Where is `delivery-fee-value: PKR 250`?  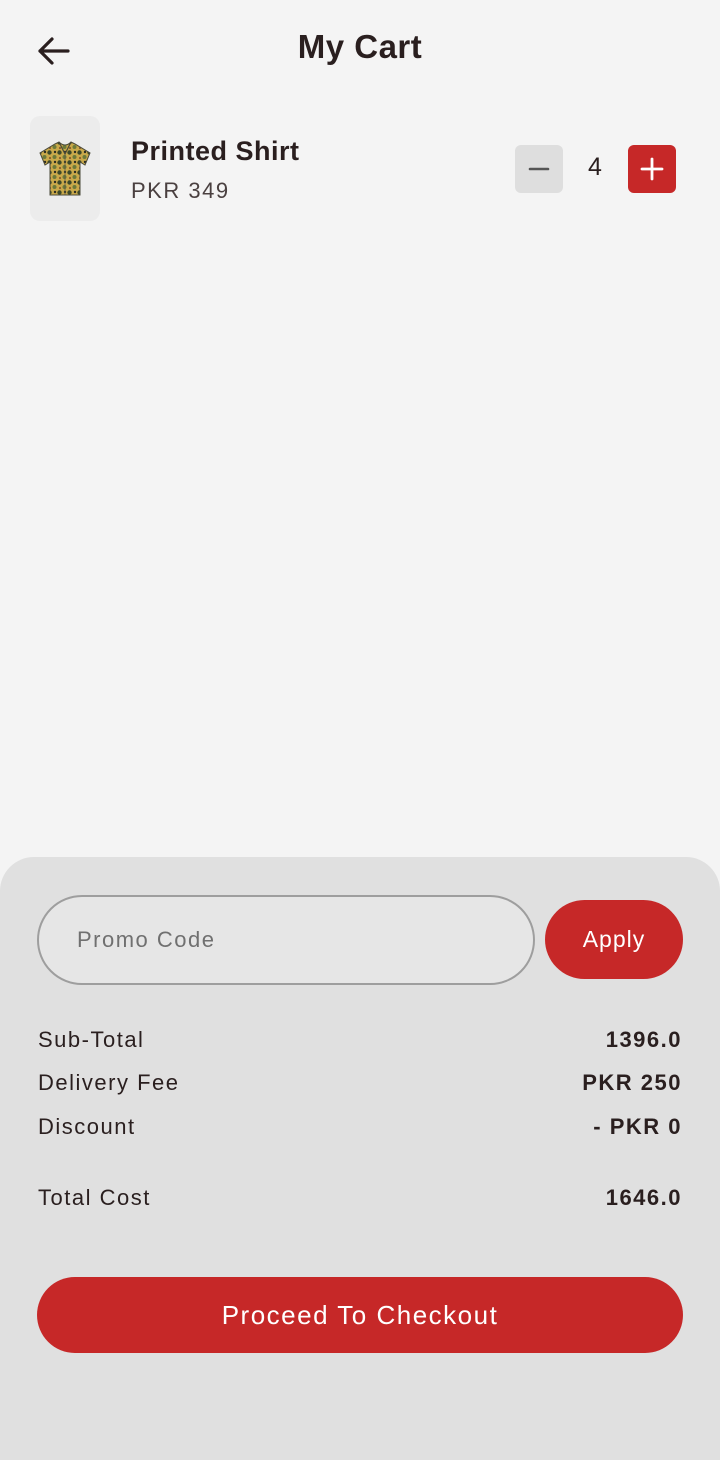 delivery-fee-value: PKR 250 is located at coordinates (632, 1082).